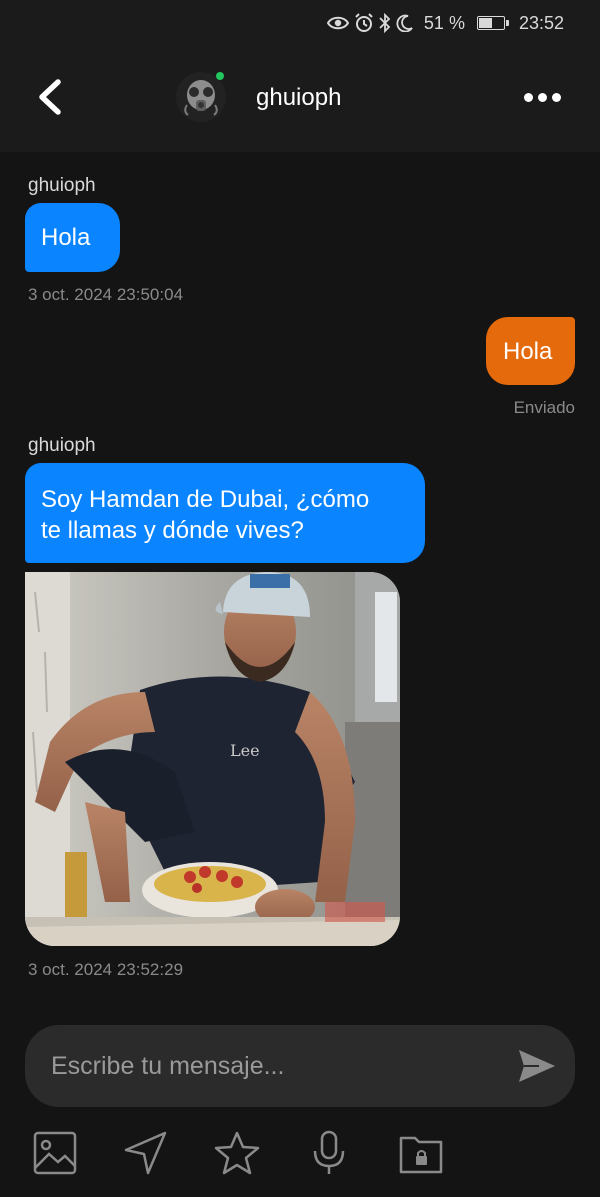 The height and width of the screenshot is (1197, 600). Describe the element at coordinates (444, 22) in the screenshot. I see `battery-percent: 51 %` at that location.